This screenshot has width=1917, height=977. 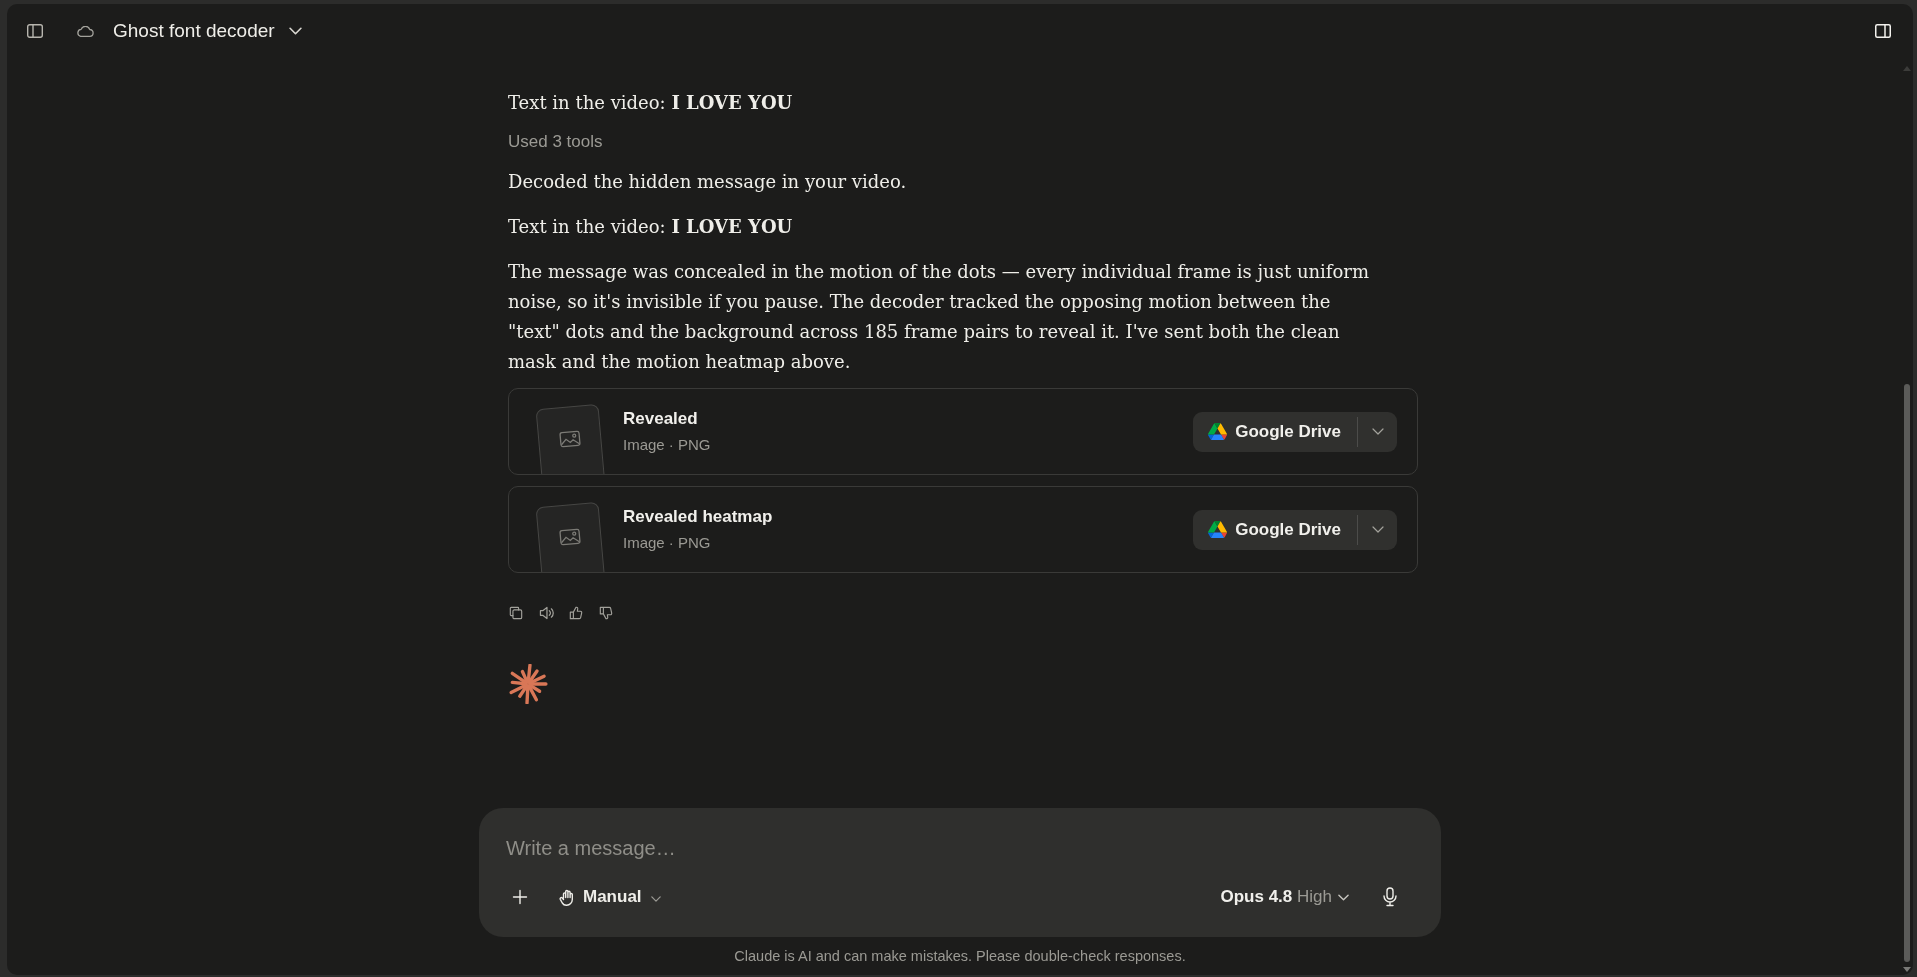 I want to click on mode-selector: Manual, so click(x=610, y=897).